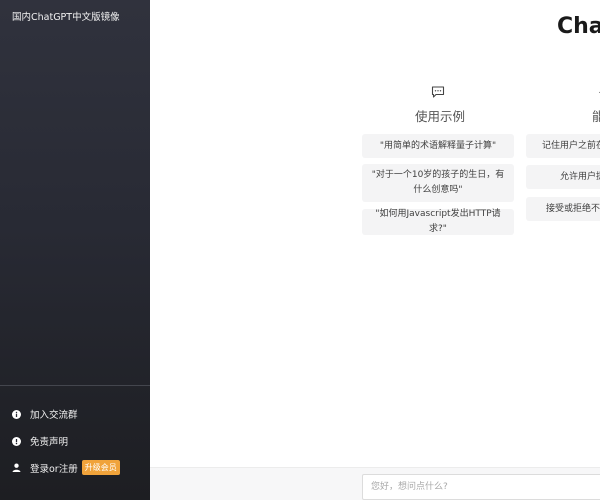  Describe the element at coordinates (66, 17) in the screenshot. I see `brand-title: 国内ChatGPT中文版镜像` at that location.